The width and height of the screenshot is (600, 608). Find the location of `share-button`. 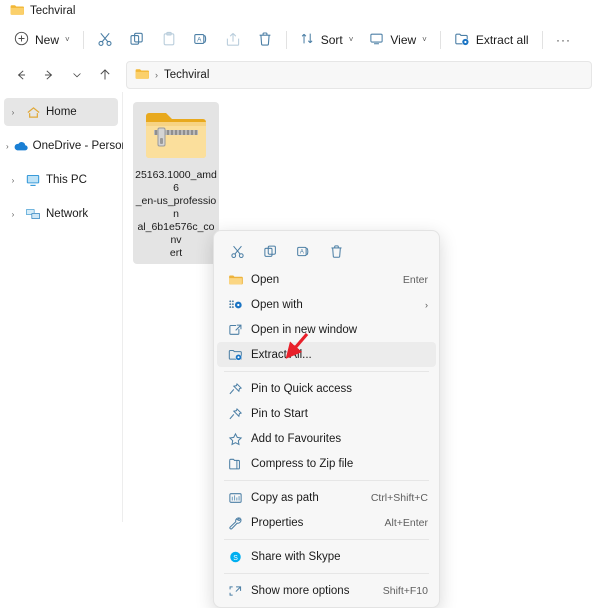

share-button is located at coordinates (233, 40).